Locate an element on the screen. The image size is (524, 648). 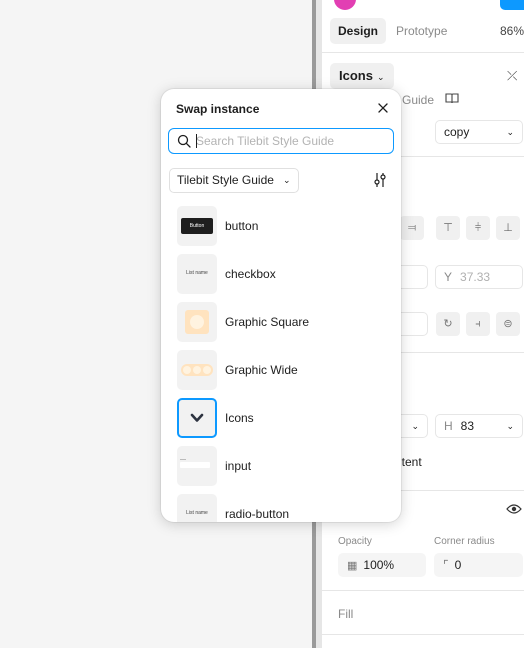
detach-icon: ⤫ is located at coordinates (512, 76).